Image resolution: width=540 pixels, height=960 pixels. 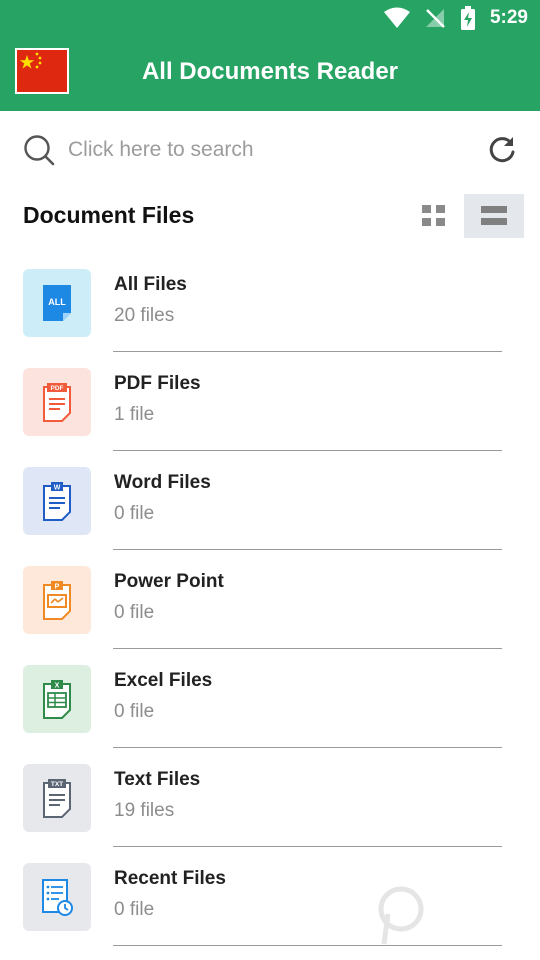 I want to click on word-badge: W, so click(x=57, y=488).